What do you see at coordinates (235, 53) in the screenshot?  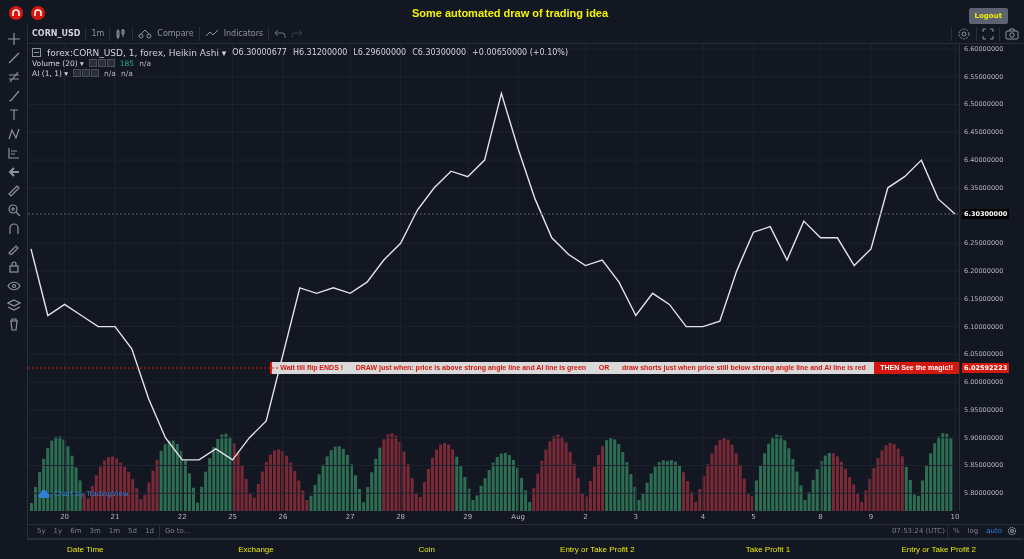 I see `ohlc-label: O` at bounding box center [235, 53].